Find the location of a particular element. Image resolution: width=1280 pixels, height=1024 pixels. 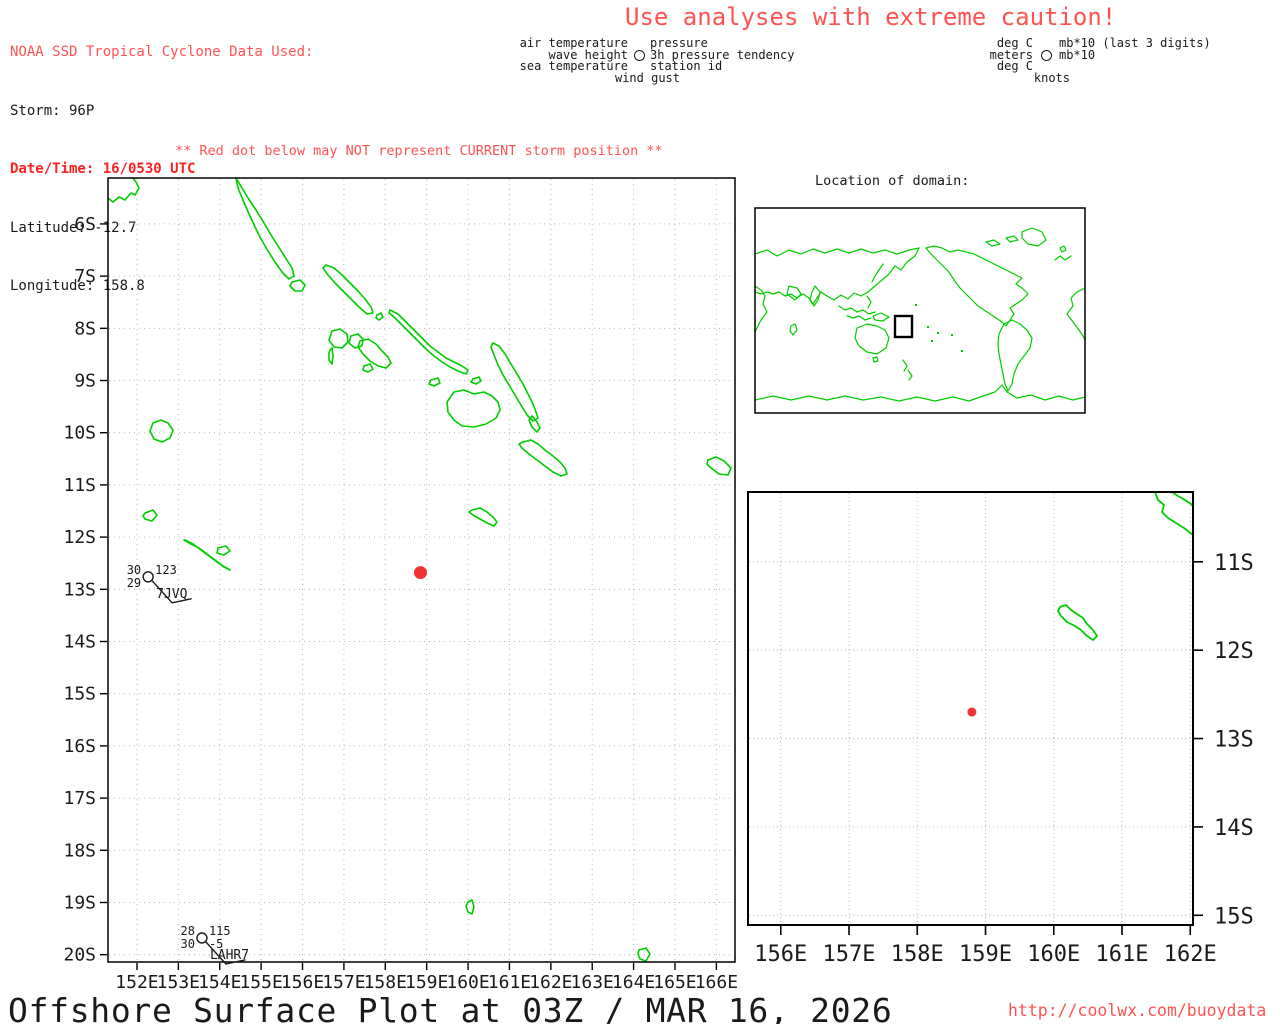

domain-locator-title: Location of domain: is located at coordinates (892, 181).